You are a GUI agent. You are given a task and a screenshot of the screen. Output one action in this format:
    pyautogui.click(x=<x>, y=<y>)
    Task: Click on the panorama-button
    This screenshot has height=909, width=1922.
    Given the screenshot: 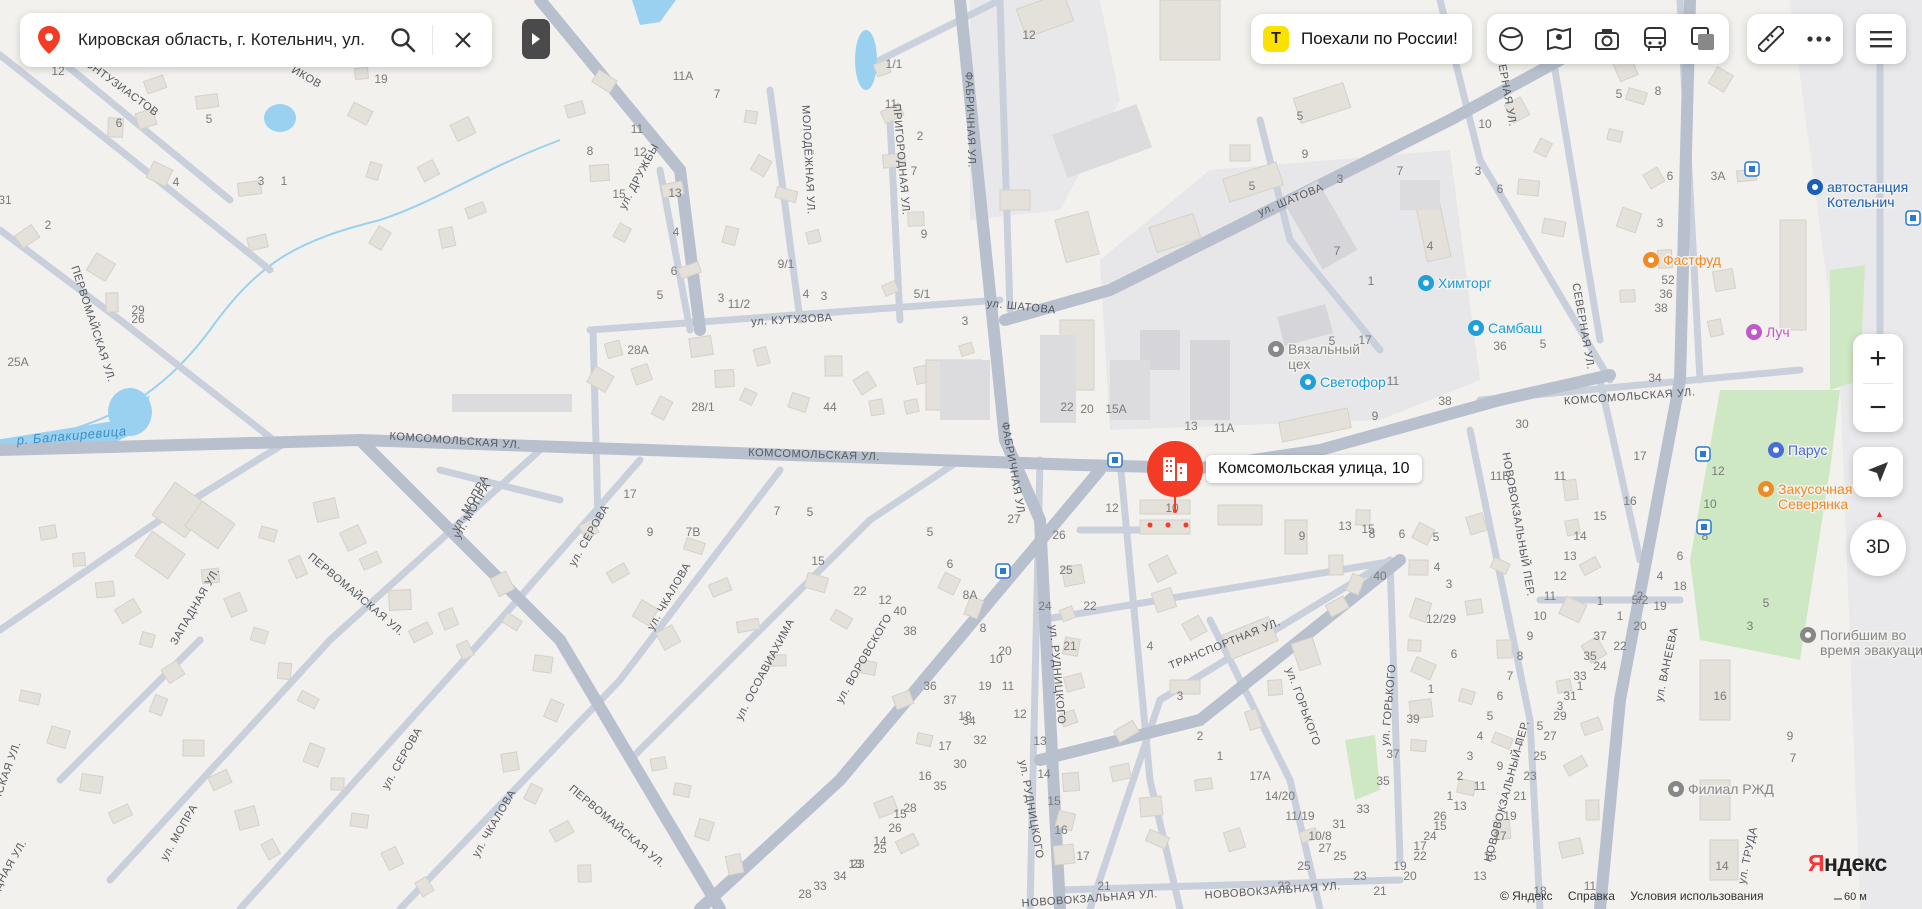 What is the action you would take?
    pyautogui.click(x=1559, y=39)
    